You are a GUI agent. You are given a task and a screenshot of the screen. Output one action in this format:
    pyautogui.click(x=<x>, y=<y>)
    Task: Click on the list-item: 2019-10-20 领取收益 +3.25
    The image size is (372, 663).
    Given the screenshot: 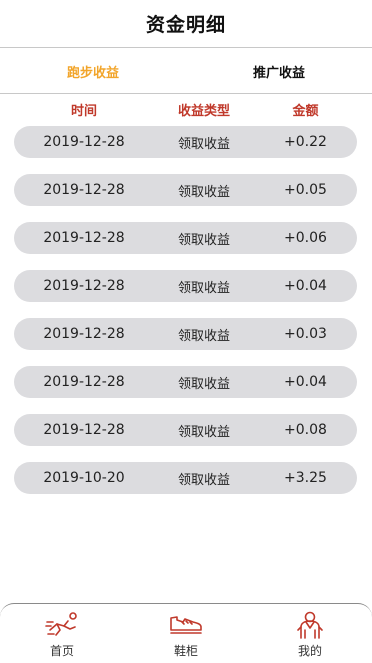 What is the action you would take?
    pyautogui.click(x=185, y=478)
    